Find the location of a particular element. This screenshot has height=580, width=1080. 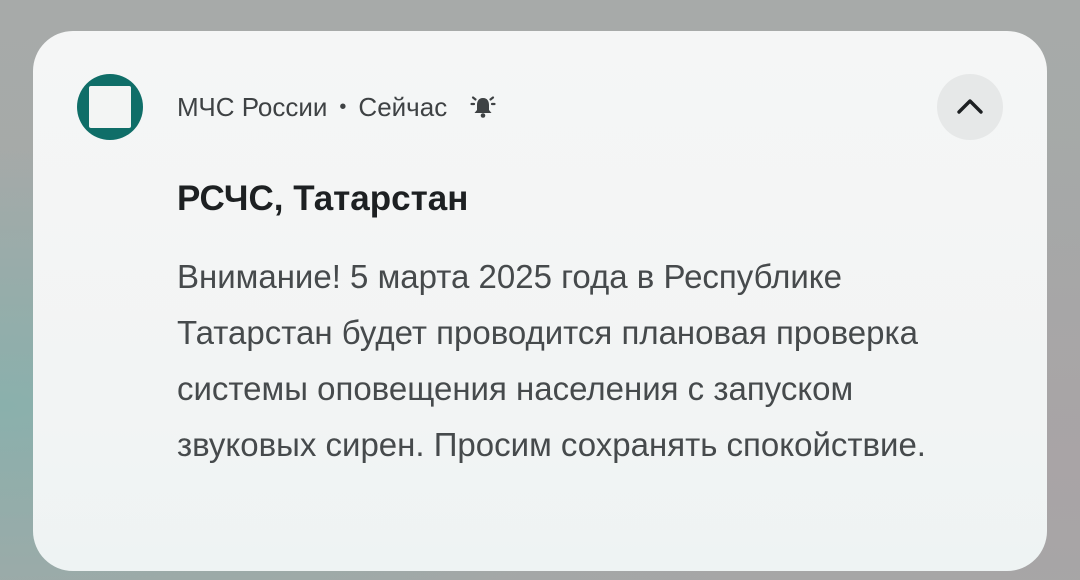

chevron-up-icon is located at coordinates (970, 106).